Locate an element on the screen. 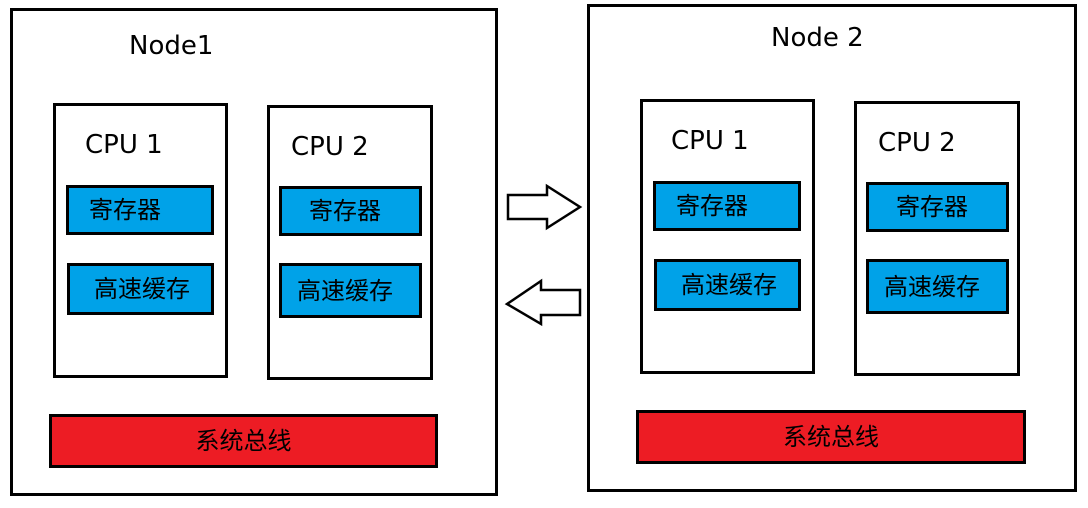  node-1-title: Node1 is located at coordinates (171, 46).